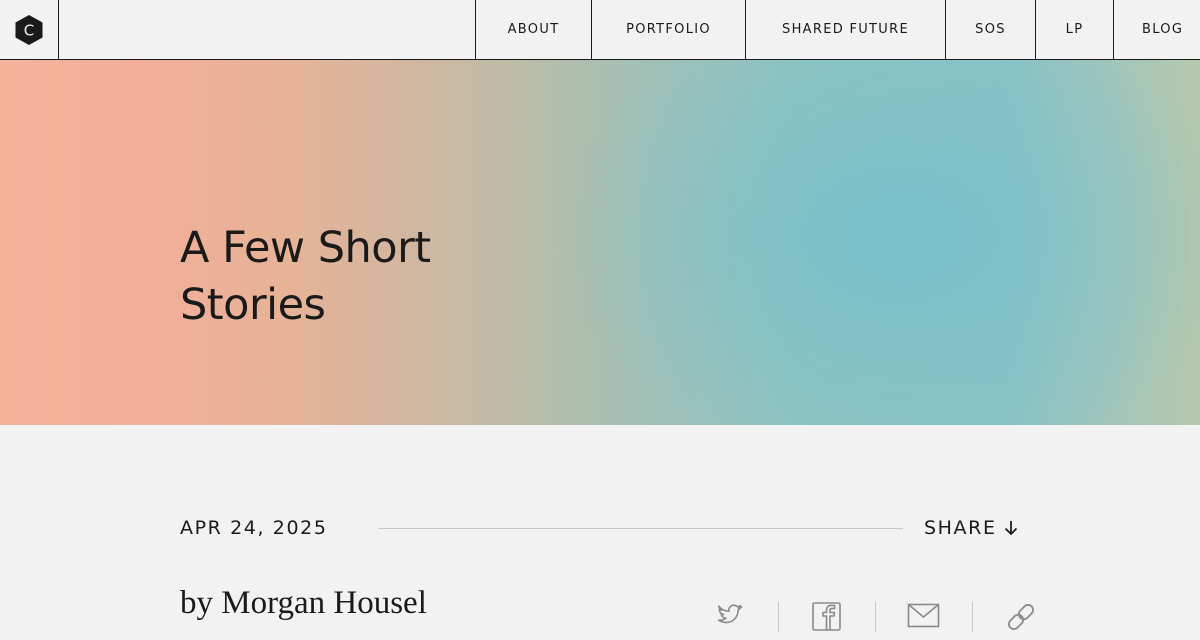 This screenshot has height=640, width=1200. Describe the element at coordinates (1074, 29) in the screenshot. I see `nav-lp: LP` at that location.